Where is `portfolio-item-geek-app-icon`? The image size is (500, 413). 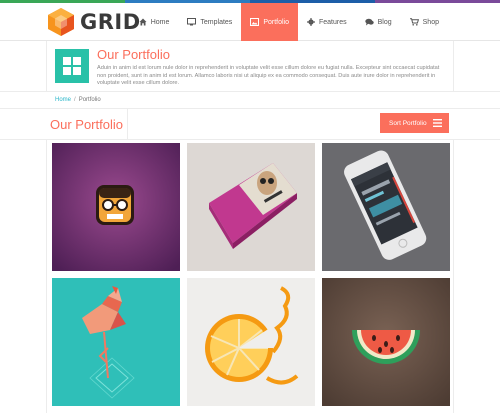 portfolio-item-geek-app-icon is located at coordinates (116, 207).